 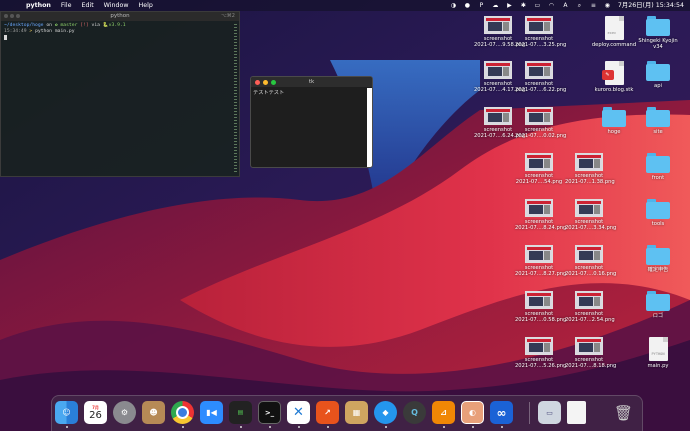 What do you see at coordinates (590, 179) in the screenshot?
I see `icon-label: screenshot 2021-07...1.38.png` at bounding box center [590, 179].